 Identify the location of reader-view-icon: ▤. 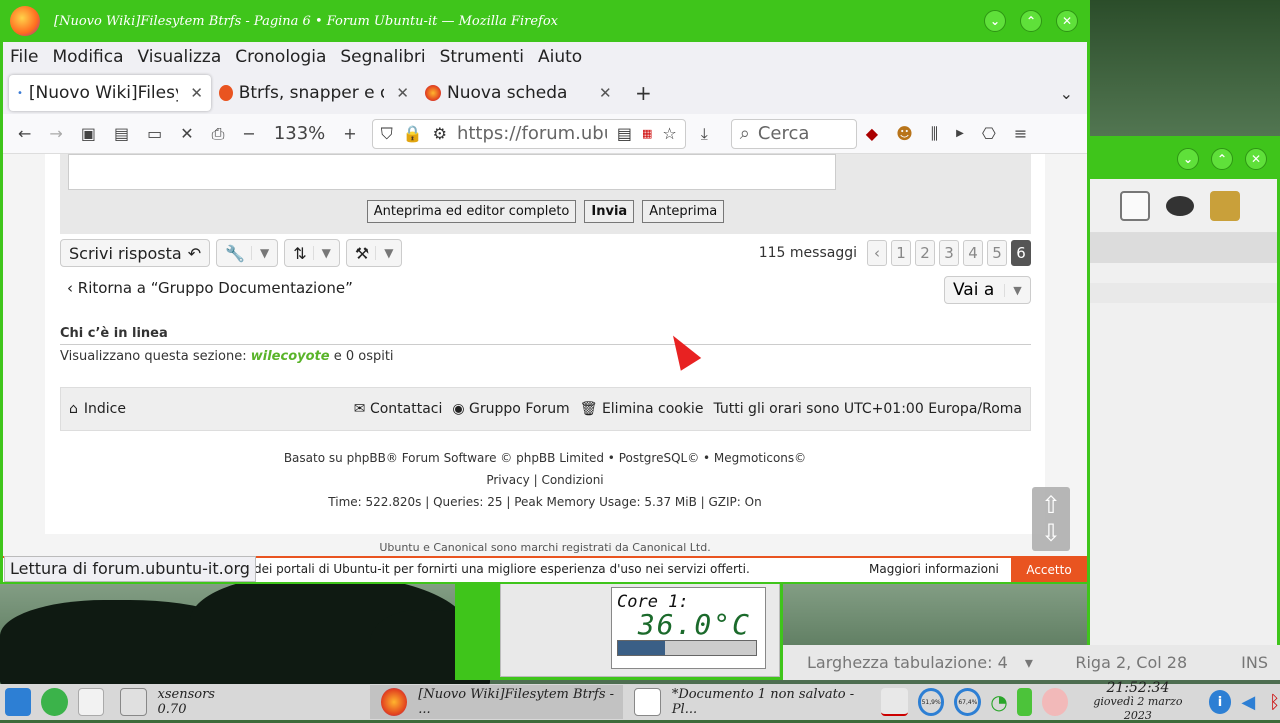
(624, 133).